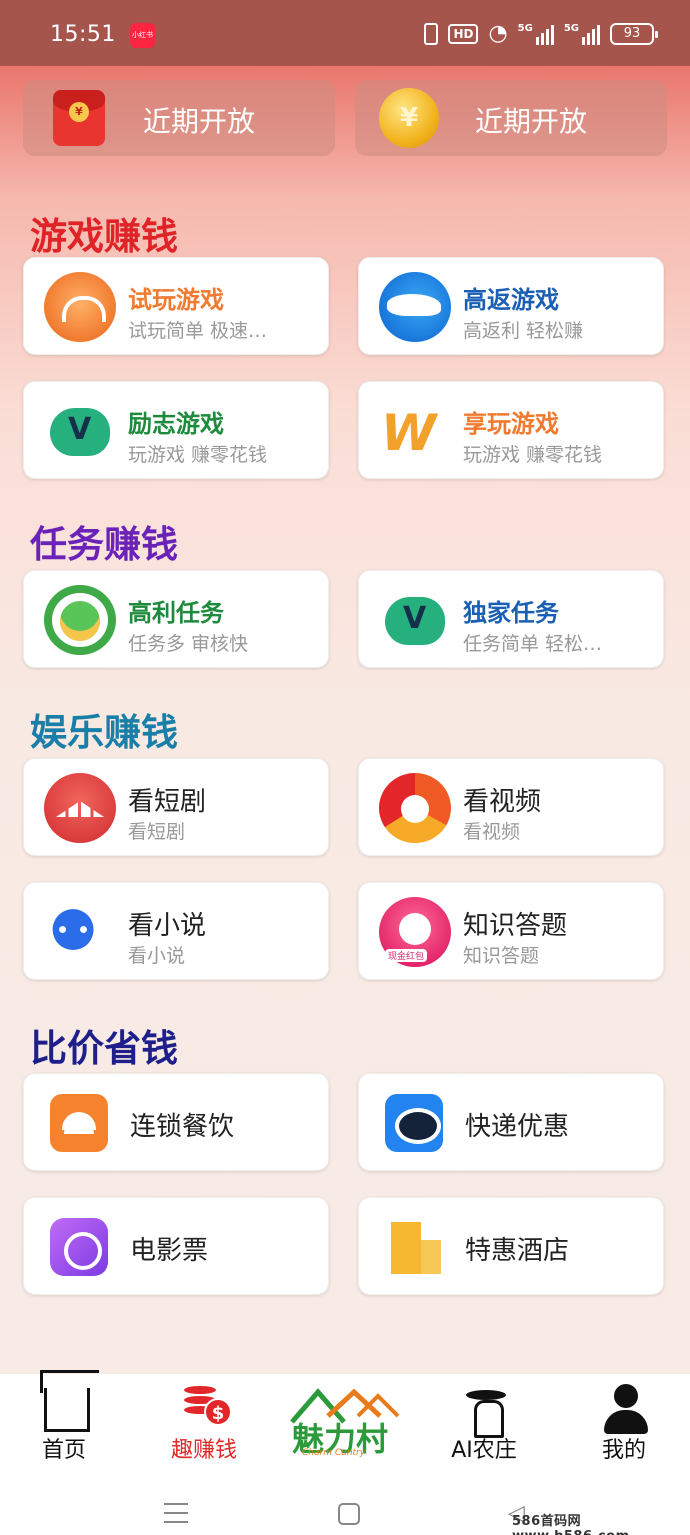 The width and height of the screenshot is (690, 1535). Describe the element at coordinates (517, 1251) in the screenshot. I see `card-title: 特惠酒店` at that location.